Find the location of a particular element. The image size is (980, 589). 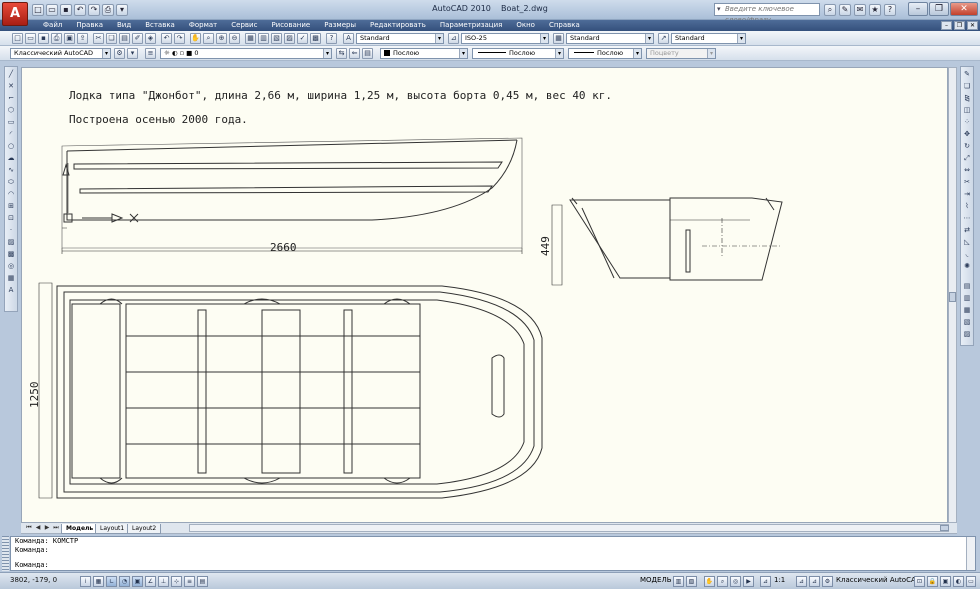

polyline-icon: ⌐ is located at coordinates (11, 98).